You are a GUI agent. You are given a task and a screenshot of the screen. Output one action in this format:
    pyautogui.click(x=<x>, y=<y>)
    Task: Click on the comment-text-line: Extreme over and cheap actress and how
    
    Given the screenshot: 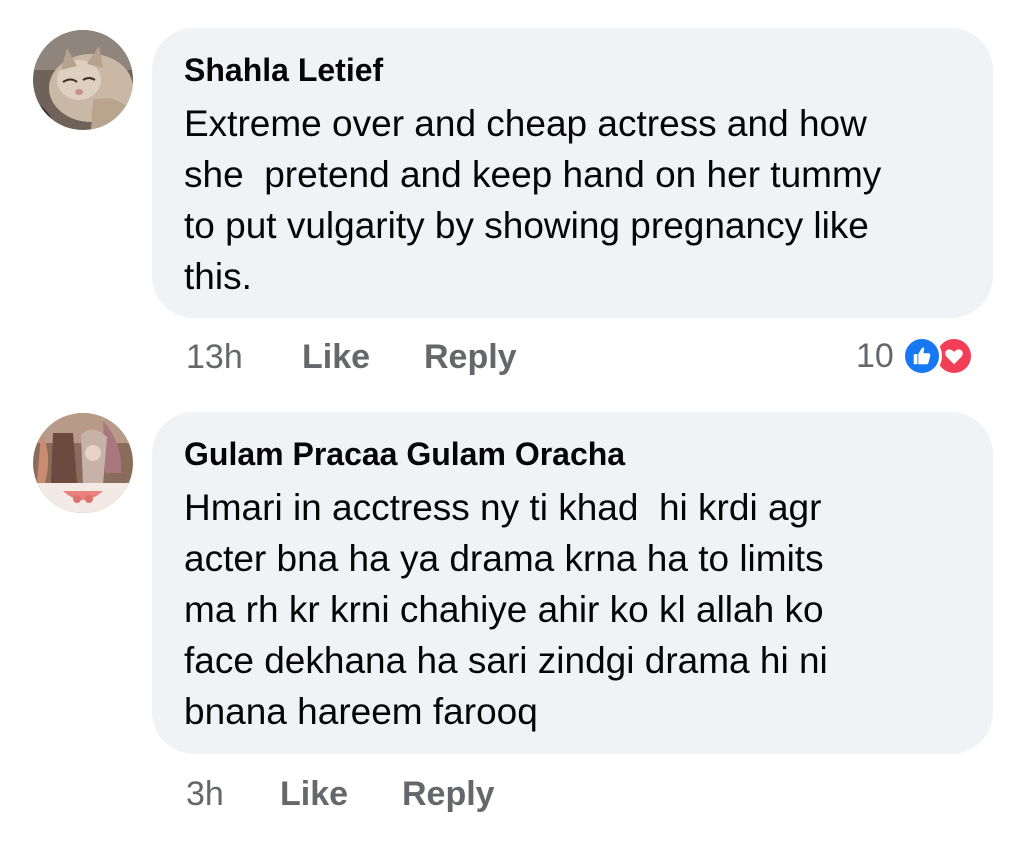 What is the action you would take?
    pyautogui.click(x=525, y=123)
    